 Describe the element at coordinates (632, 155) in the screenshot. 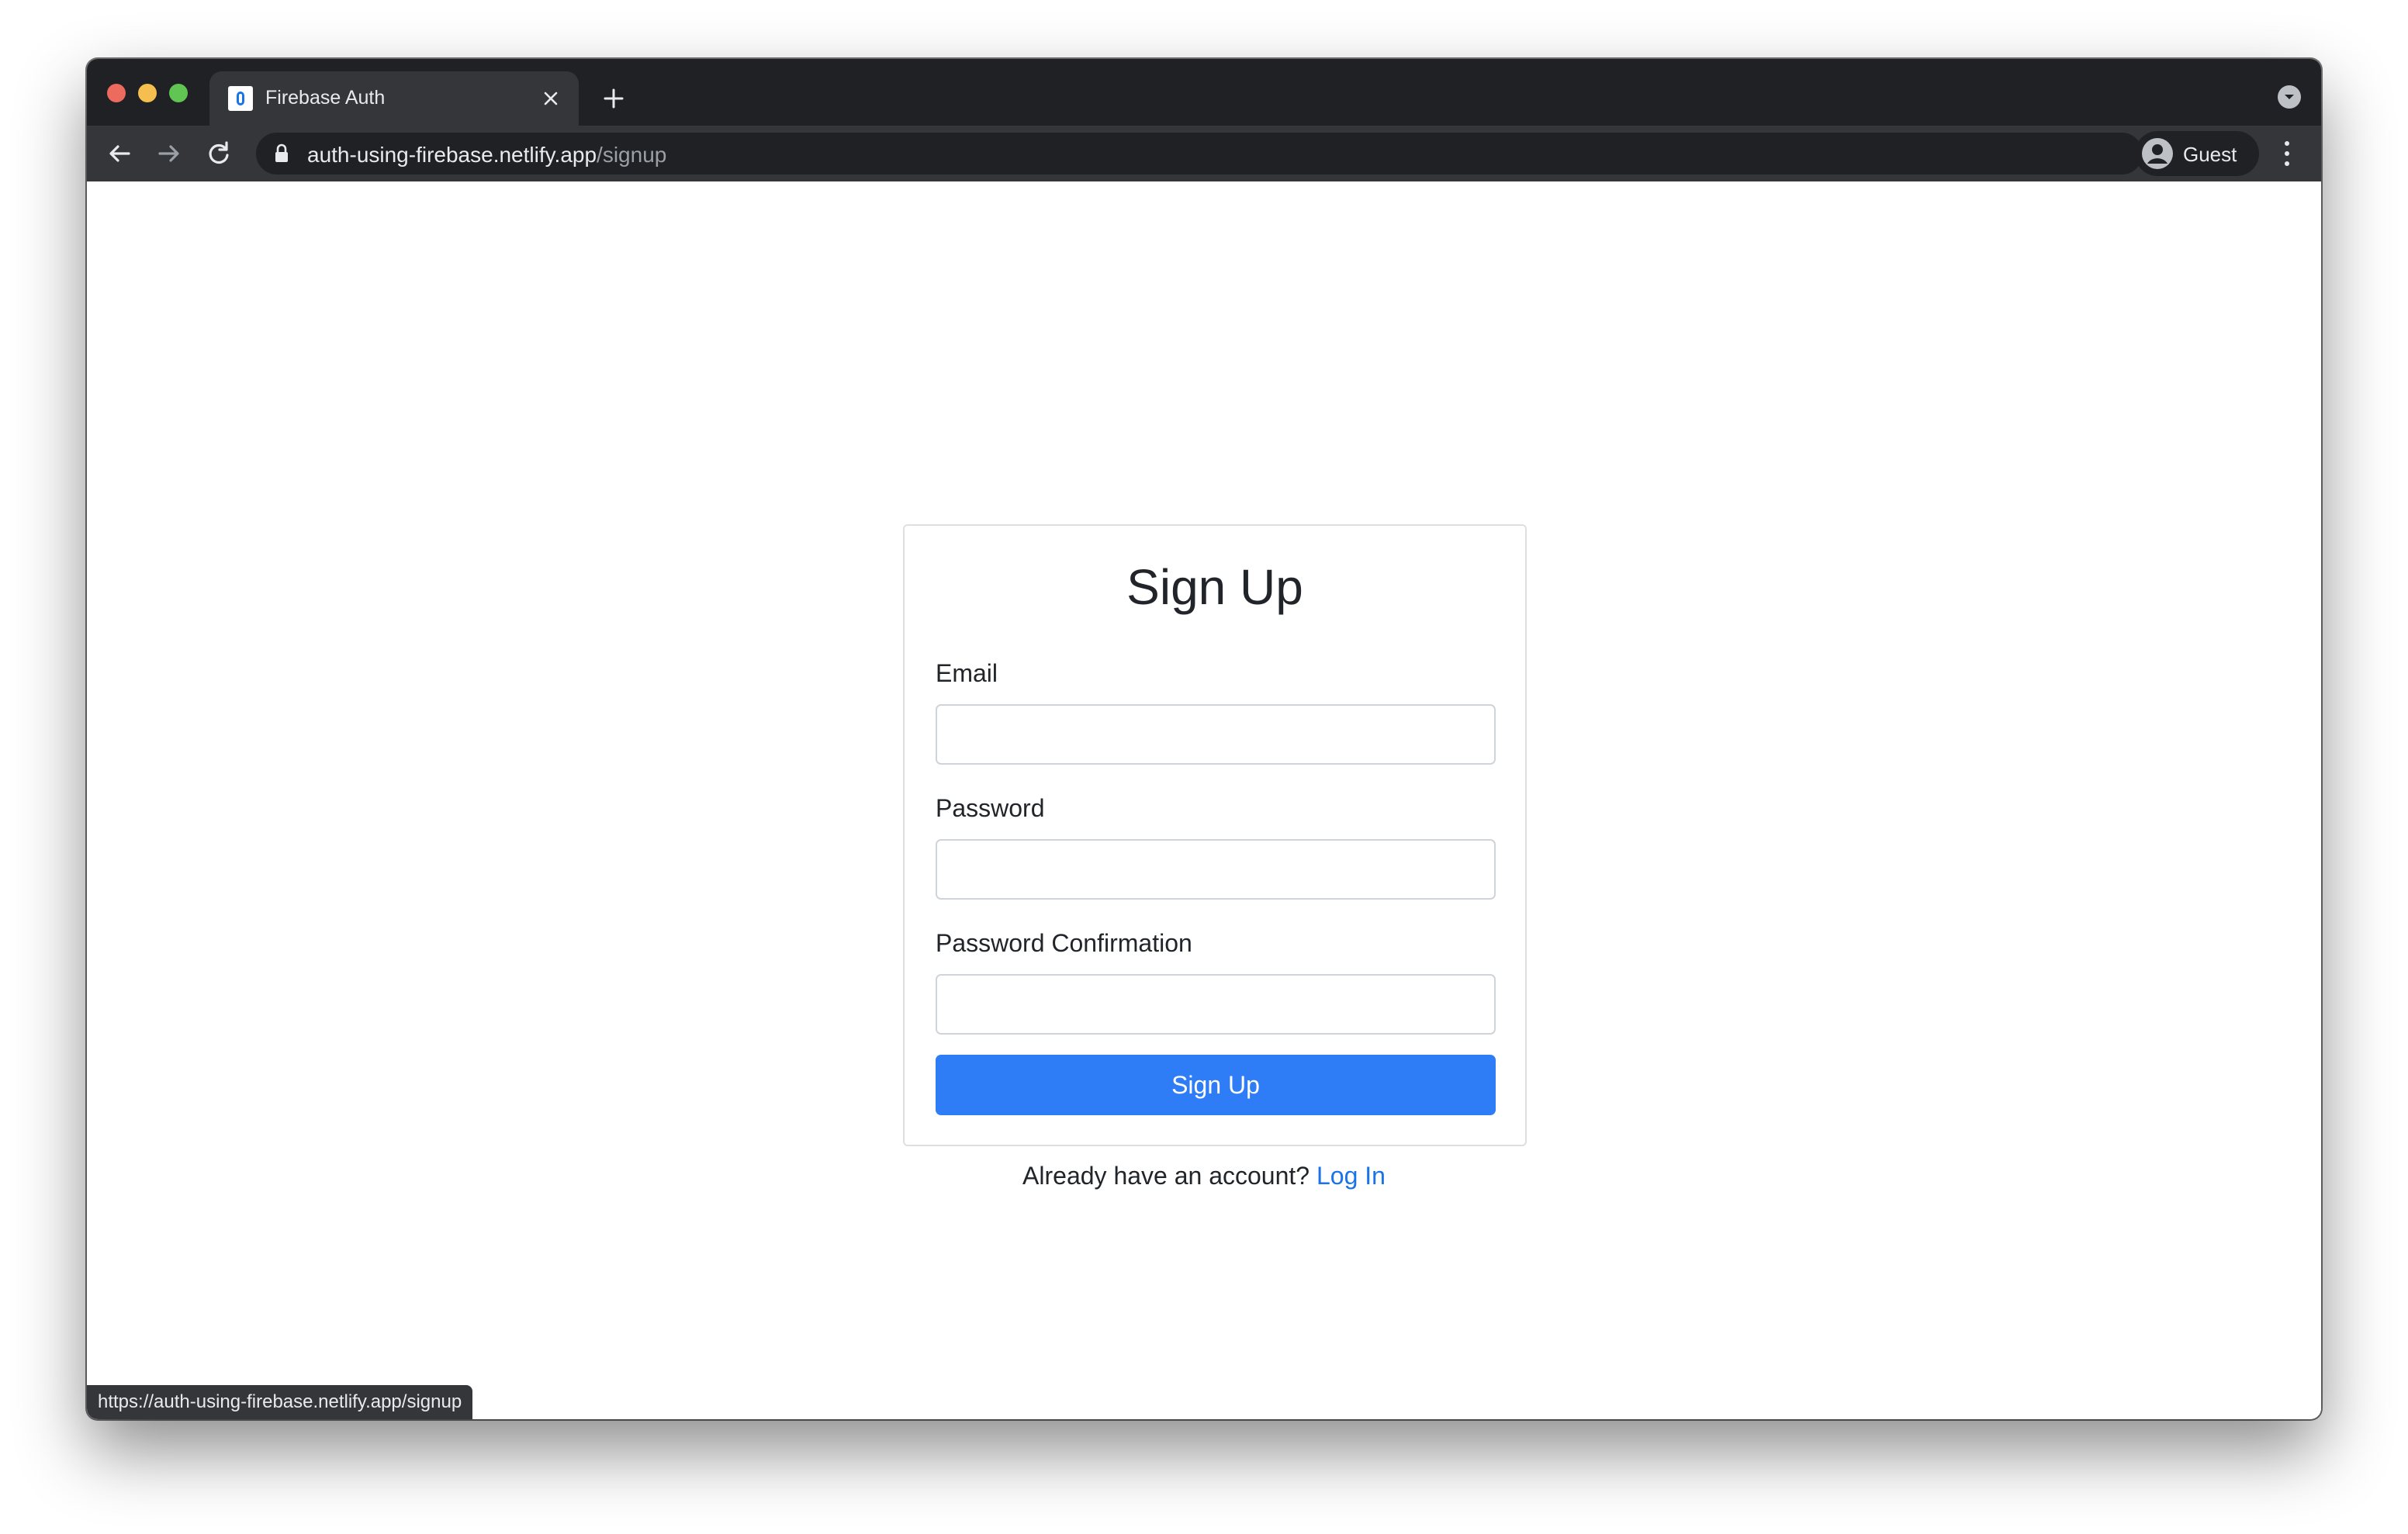

I see `url-path: /signup` at that location.